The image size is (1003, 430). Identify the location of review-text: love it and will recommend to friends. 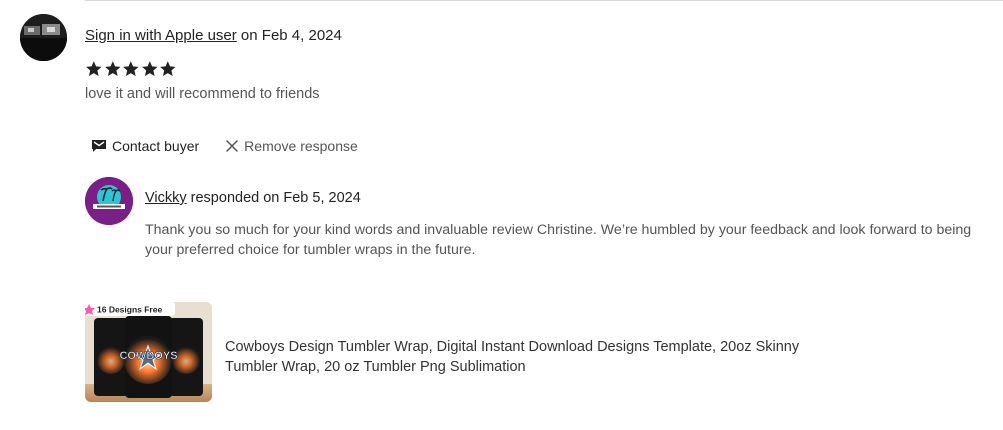
(202, 94).